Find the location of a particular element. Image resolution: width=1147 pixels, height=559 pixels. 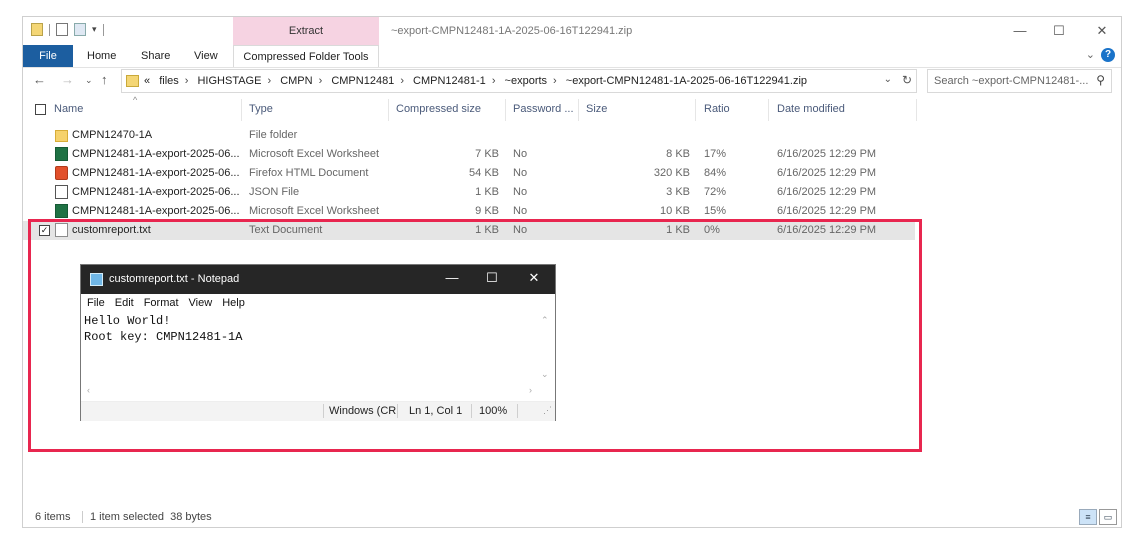

maximize-button: ☐ is located at coordinates (1059, 31).